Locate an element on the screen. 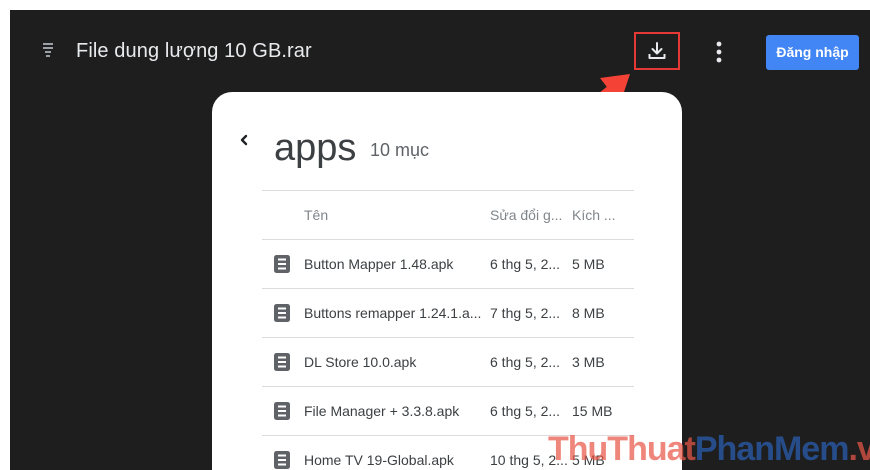 The height and width of the screenshot is (470, 870). folder-name: apps is located at coordinates (315, 148).